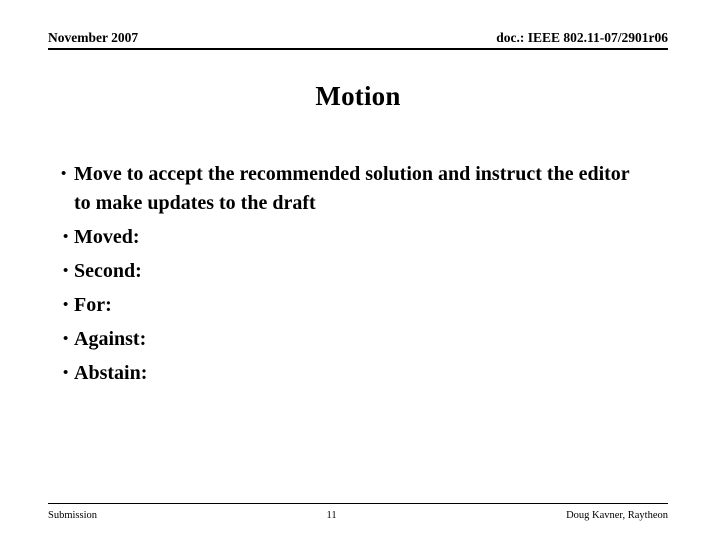 The height and width of the screenshot is (540, 720). What do you see at coordinates (108, 271) in the screenshot?
I see `list-item-label: Second:` at bounding box center [108, 271].